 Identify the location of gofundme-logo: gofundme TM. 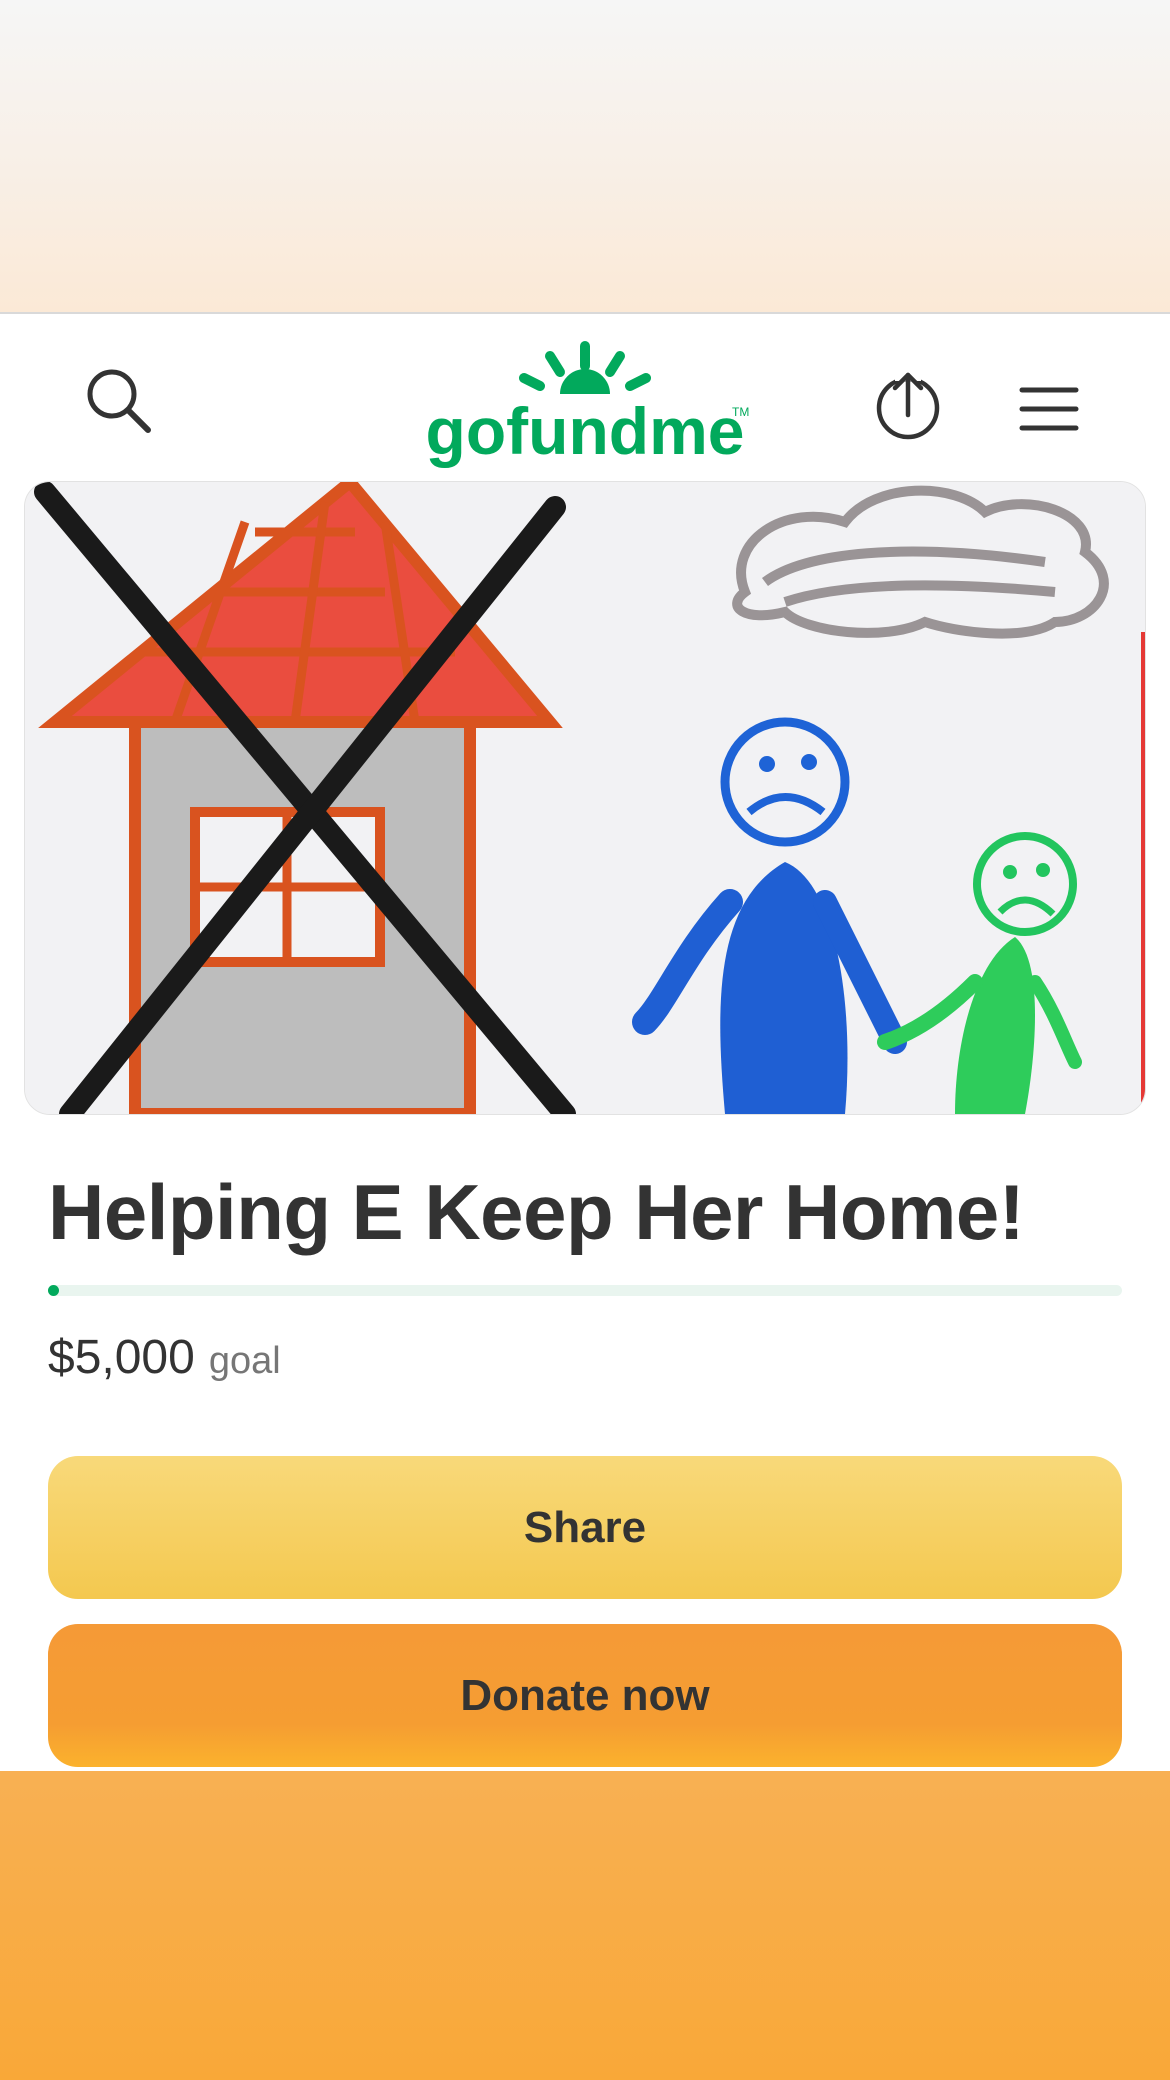
(585, 406).